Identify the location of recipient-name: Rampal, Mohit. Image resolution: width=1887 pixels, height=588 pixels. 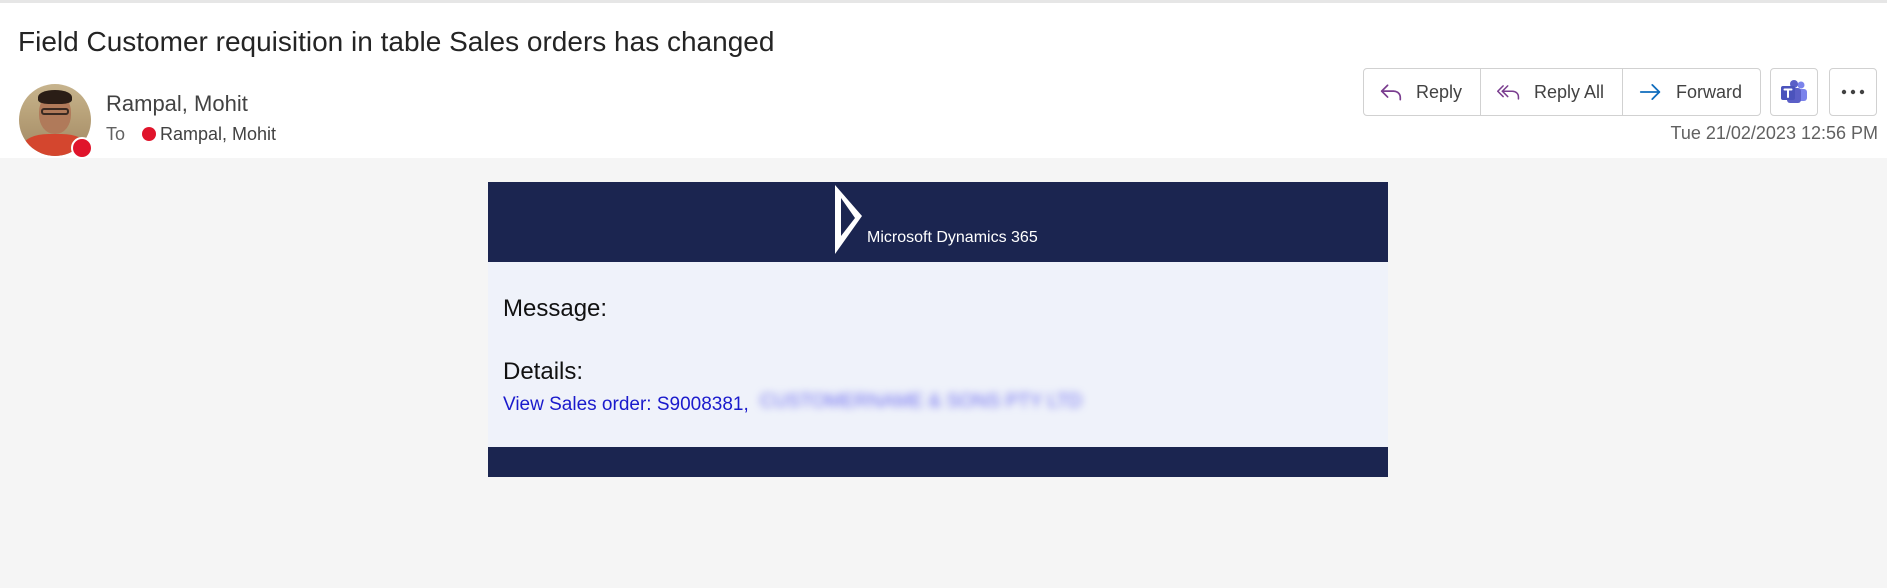
(218, 134).